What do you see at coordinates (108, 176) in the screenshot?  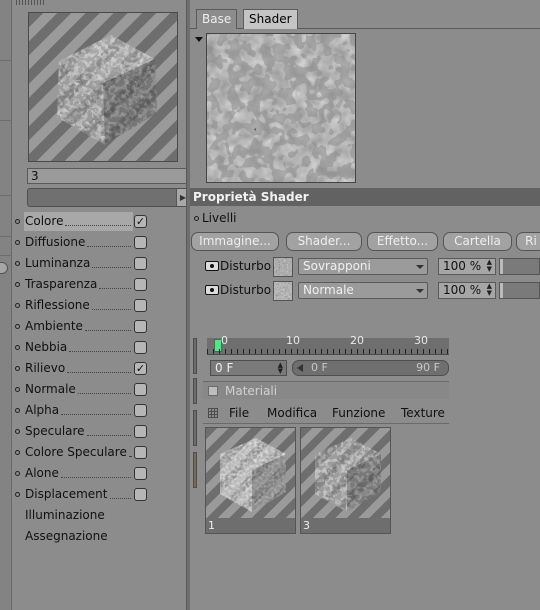 I see `material-name-field: 3` at bounding box center [108, 176].